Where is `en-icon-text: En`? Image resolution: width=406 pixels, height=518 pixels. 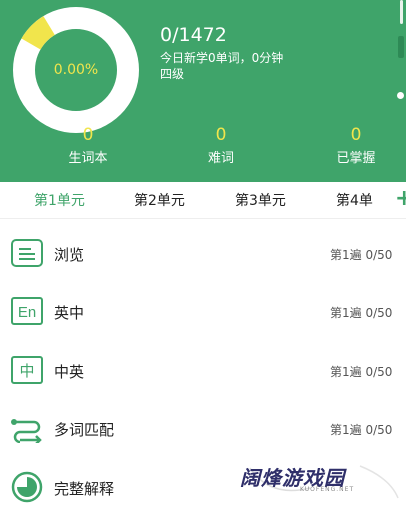 en-icon-text: En is located at coordinates (27, 312).